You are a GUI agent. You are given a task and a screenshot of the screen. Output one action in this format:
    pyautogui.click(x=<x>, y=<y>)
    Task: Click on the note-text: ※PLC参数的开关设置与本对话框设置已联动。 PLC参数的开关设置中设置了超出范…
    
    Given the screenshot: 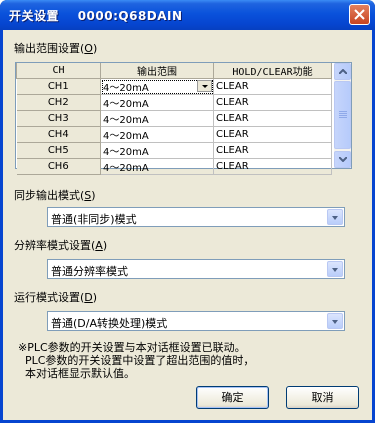 What is the action you would take?
    pyautogui.click(x=136, y=360)
    